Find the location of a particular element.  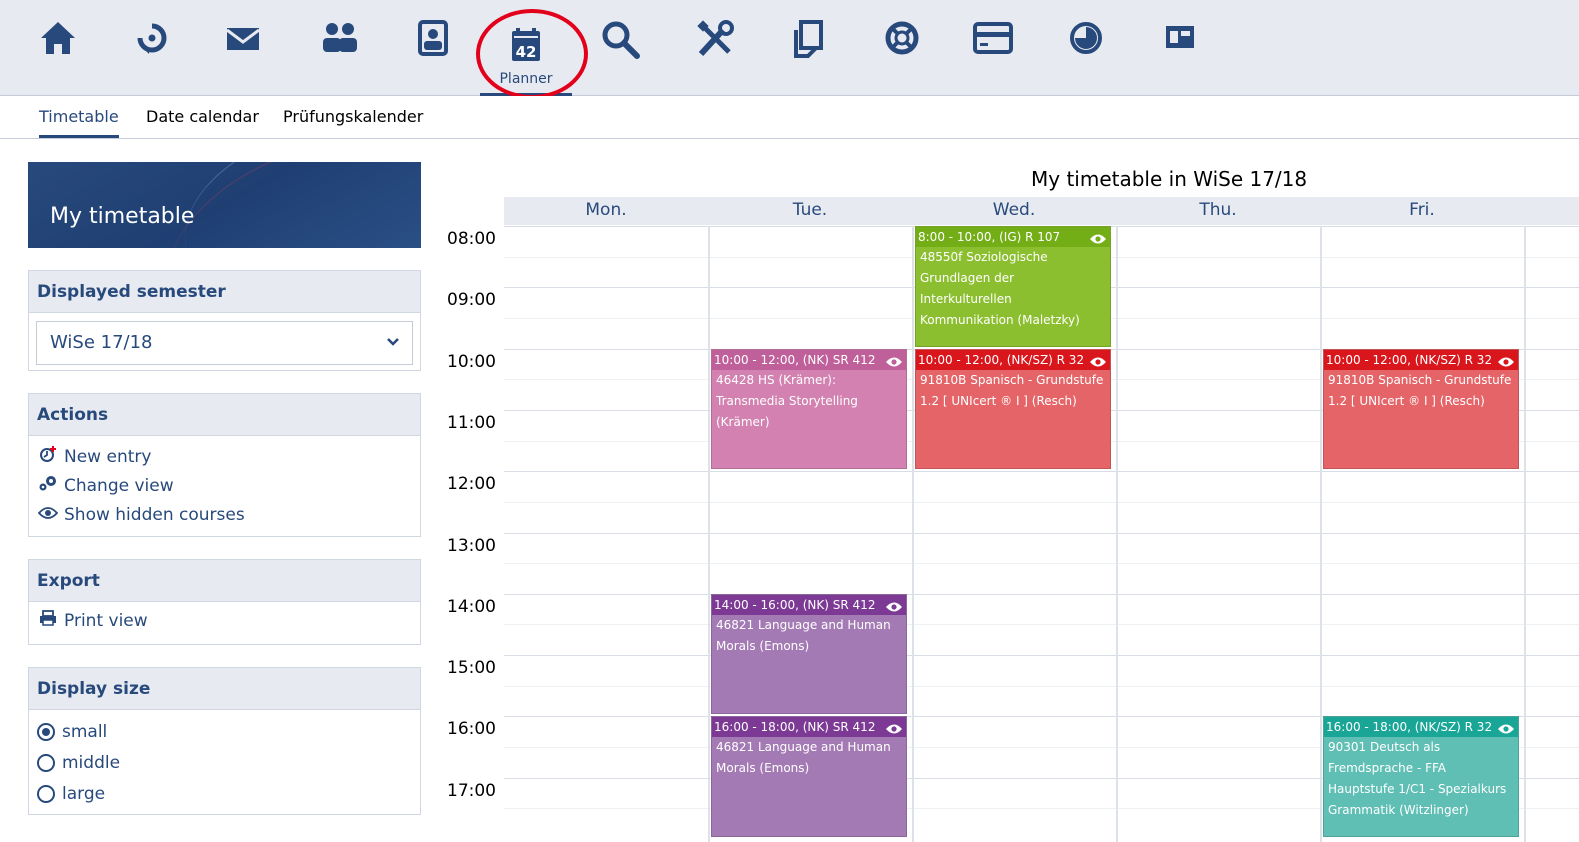

event-time-room: 8:00 - 10:00, (IG) R 107 is located at coordinates (989, 237).